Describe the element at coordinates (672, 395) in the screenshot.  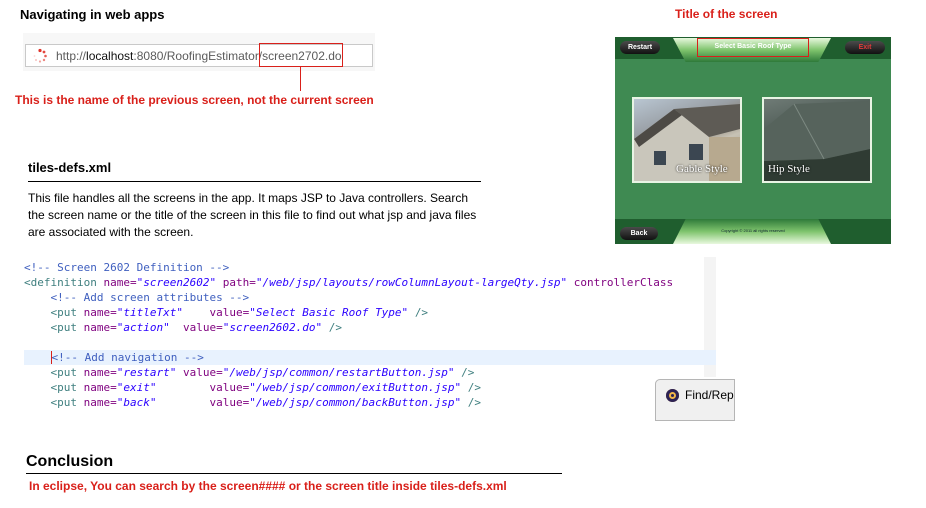
I see `eclipse-icon` at that location.